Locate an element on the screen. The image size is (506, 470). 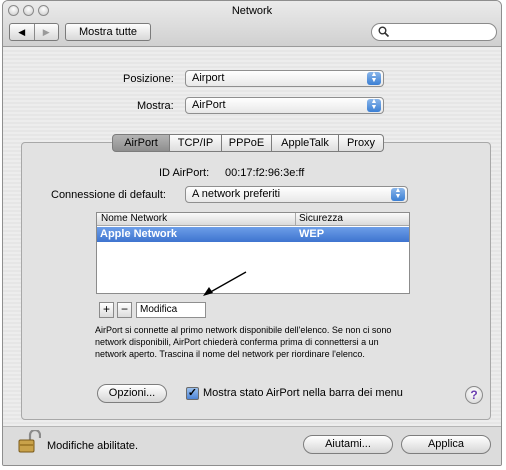
default-connection-label: Connessione di default: is located at coordinates (108, 195).